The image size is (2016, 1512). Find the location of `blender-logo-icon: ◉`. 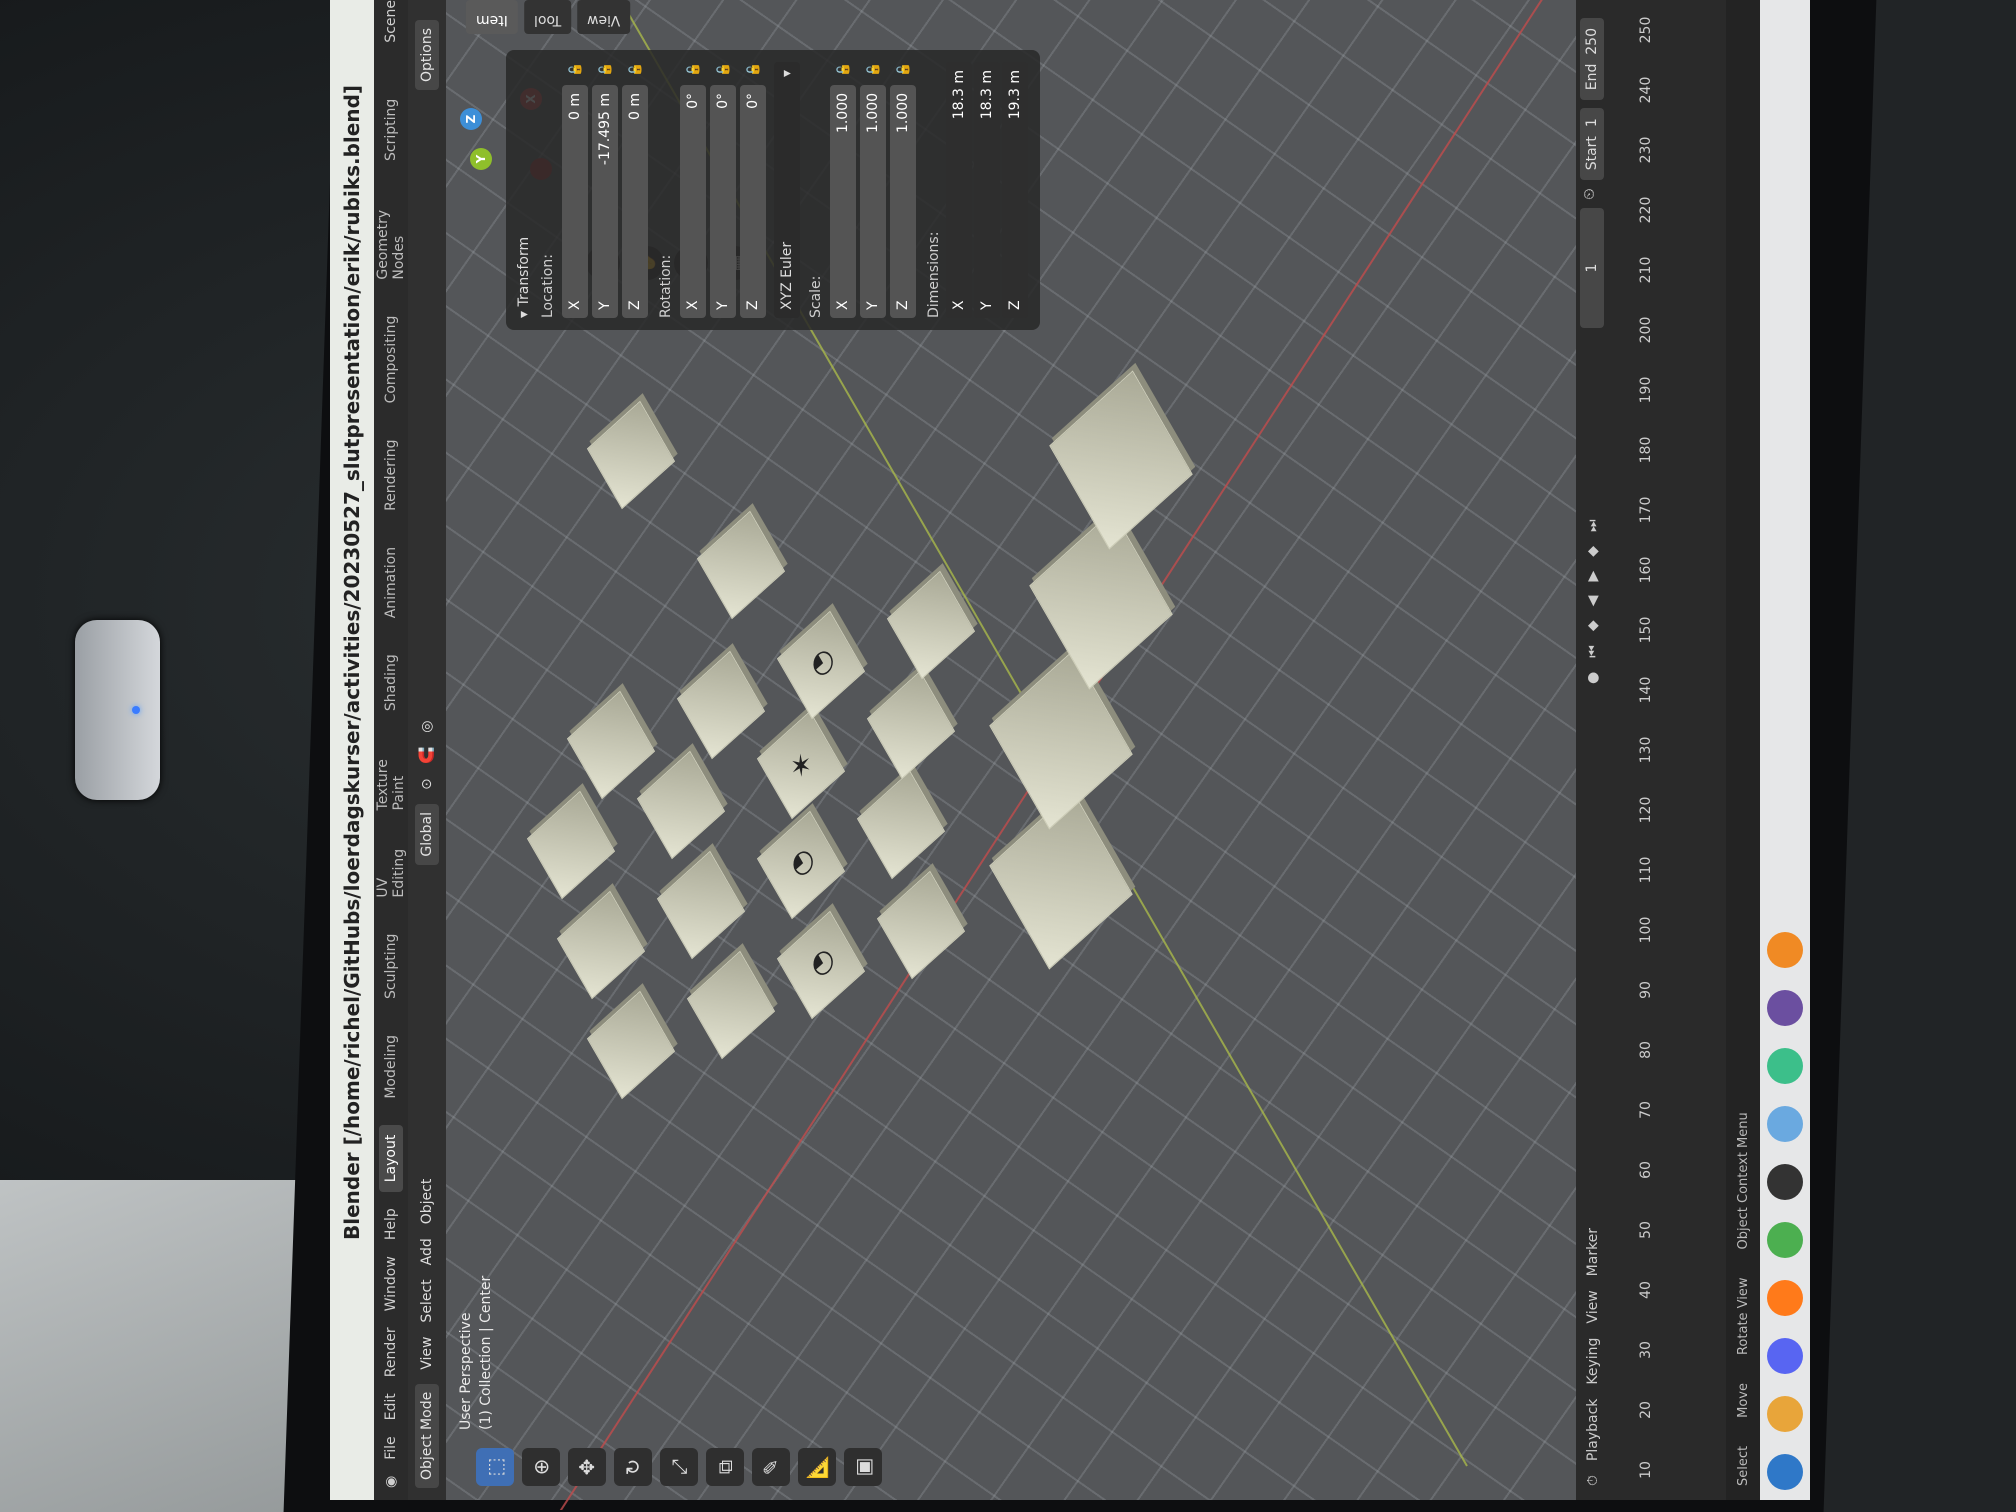

blender-logo-icon: ◉ is located at coordinates (391, 1482).